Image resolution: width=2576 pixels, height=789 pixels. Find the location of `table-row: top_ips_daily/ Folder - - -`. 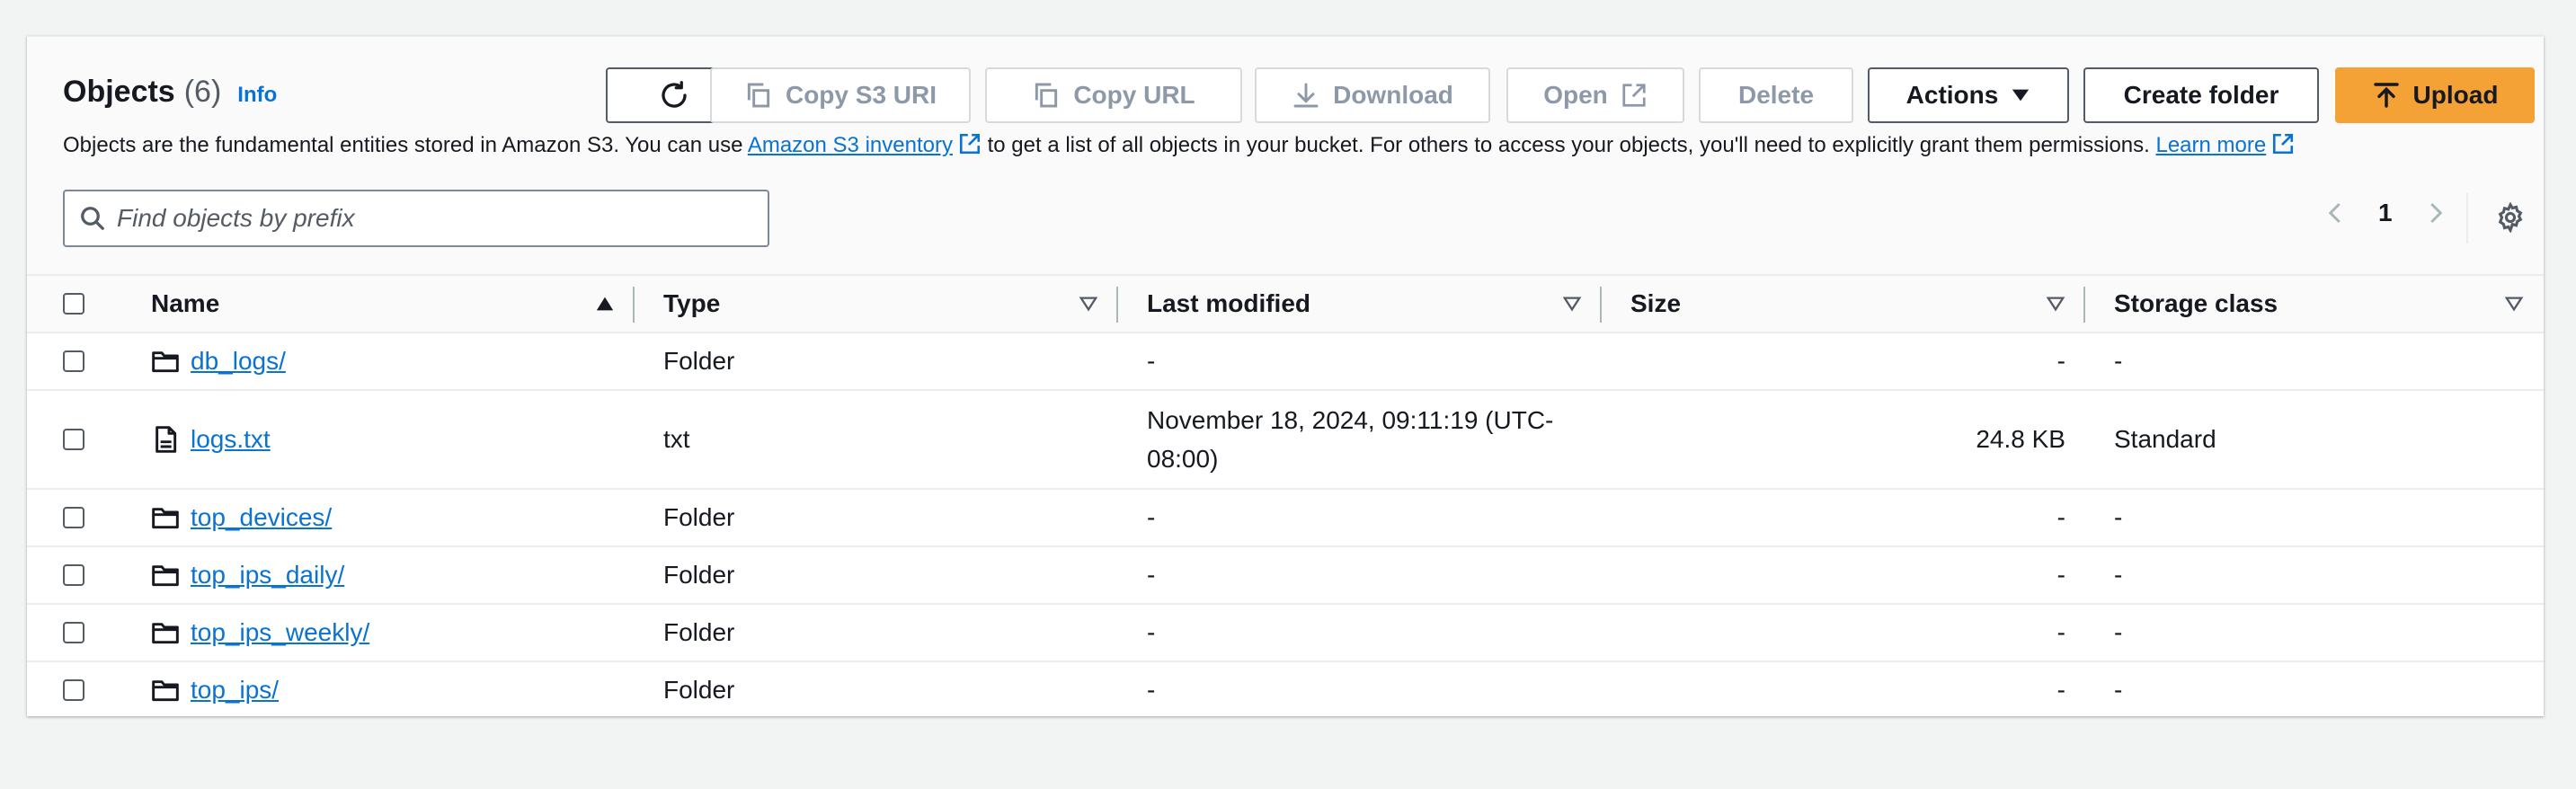

table-row: top_ips_daily/ Folder - - - is located at coordinates (1285, 575).